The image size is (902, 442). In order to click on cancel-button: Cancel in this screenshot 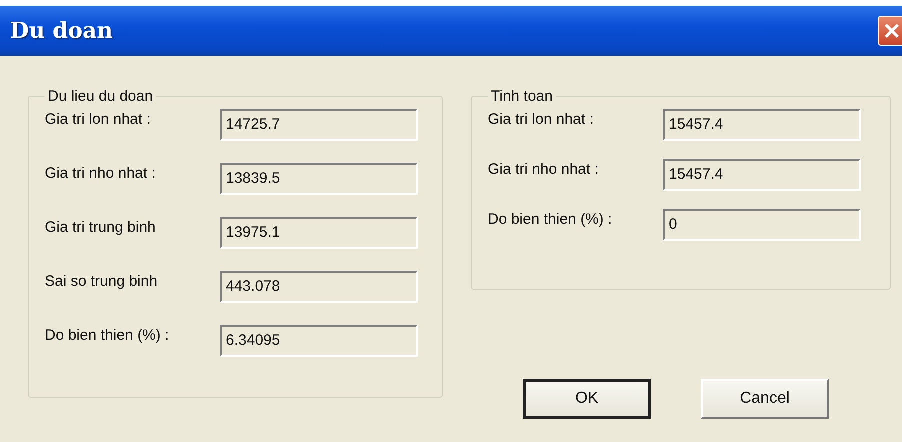, I will do `click(765, 399)`.